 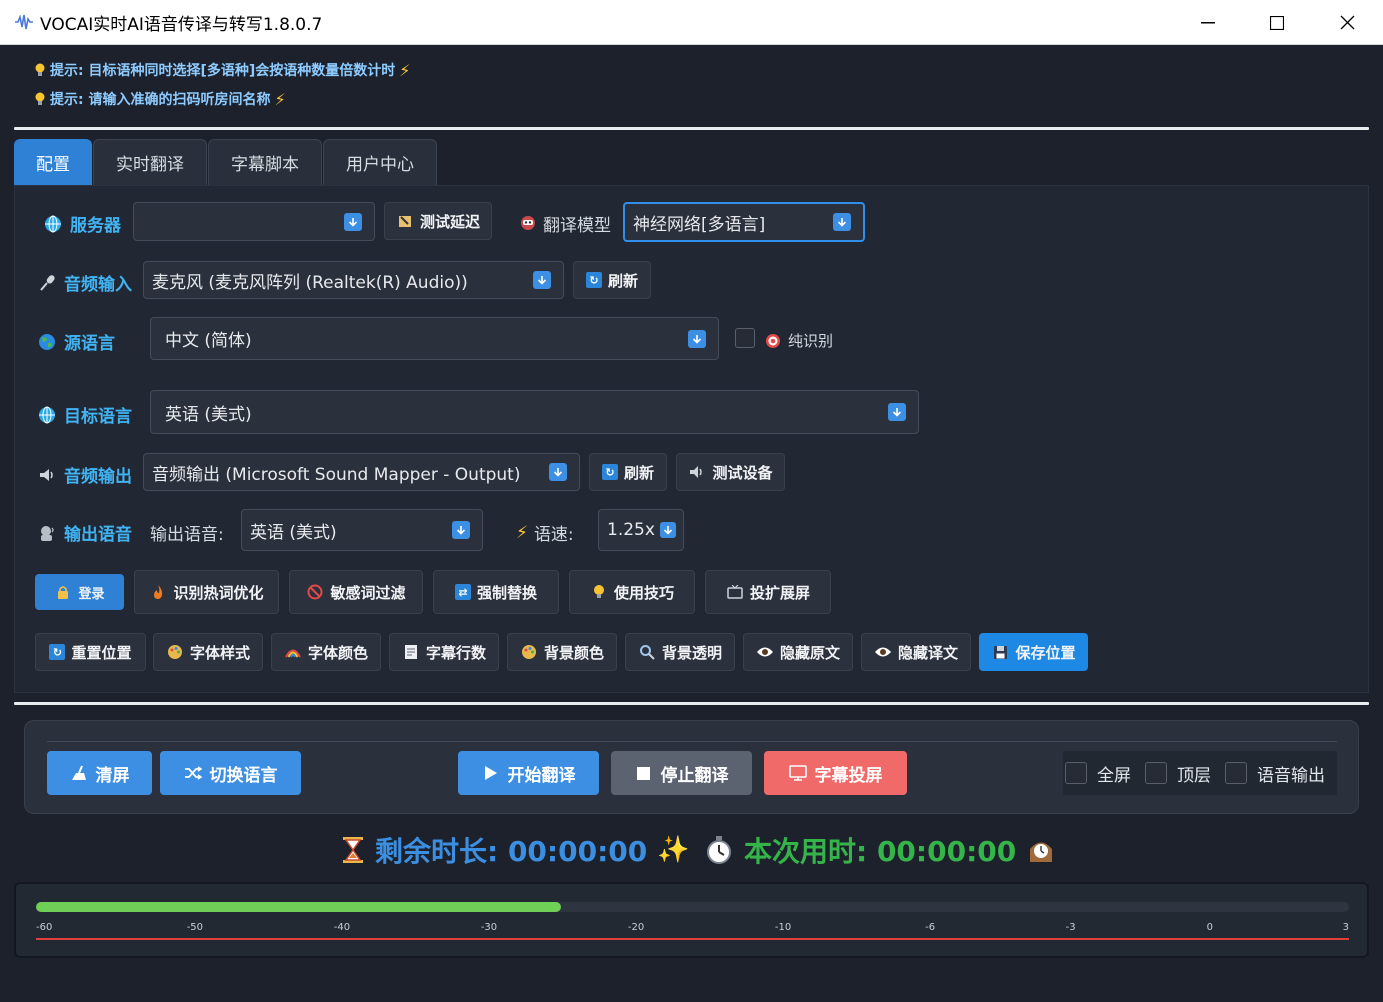 I want to click on subtitle-projection-button: 字幕投屏, so click(x=835, y=773).